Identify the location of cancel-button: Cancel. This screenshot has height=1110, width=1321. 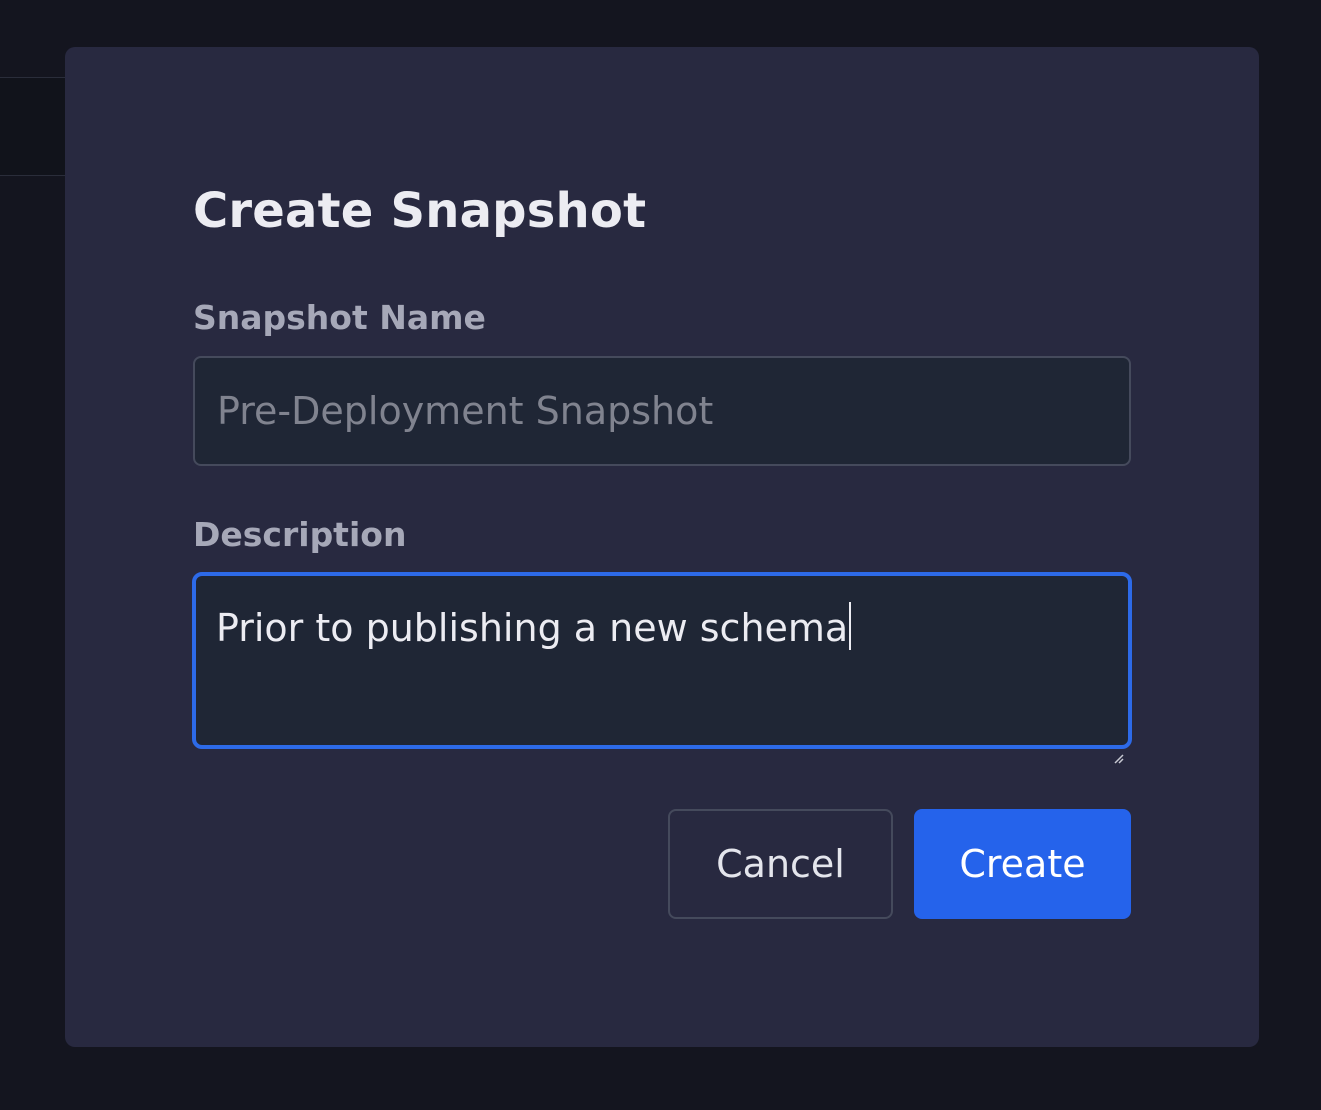
(780, 864).